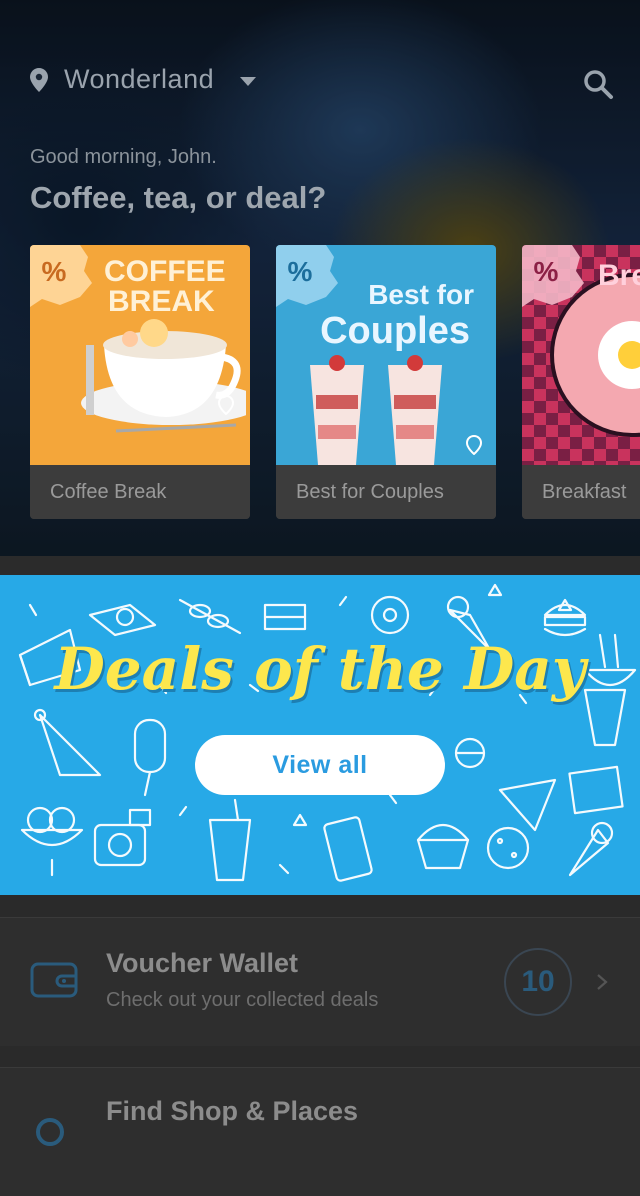  What do you see at coordinates (54, 980) in the screenshot?
I see `wallet-icon` at bounding box center [54, 980].